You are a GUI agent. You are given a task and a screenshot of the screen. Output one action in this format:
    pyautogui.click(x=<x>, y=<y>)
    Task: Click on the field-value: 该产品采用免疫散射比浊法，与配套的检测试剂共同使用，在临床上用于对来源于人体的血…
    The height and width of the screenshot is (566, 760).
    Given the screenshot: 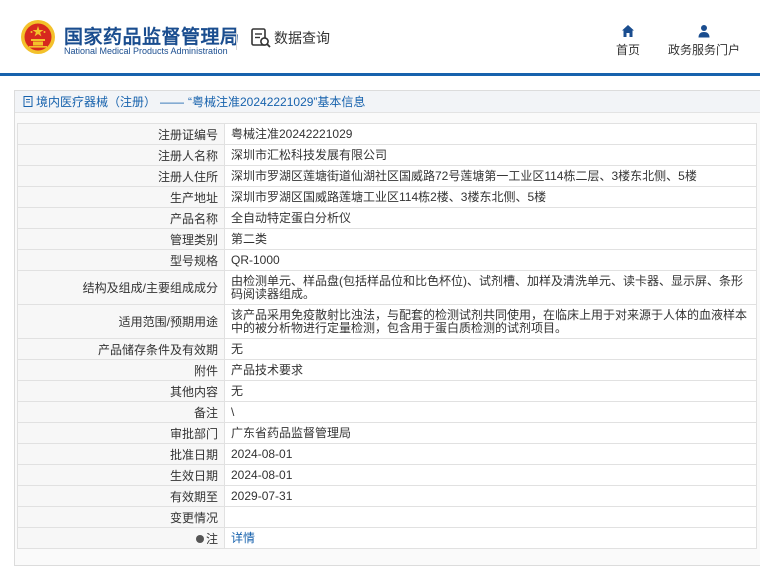 What is the action you would take?
    pyautogui.click(x=490, y=321)
    